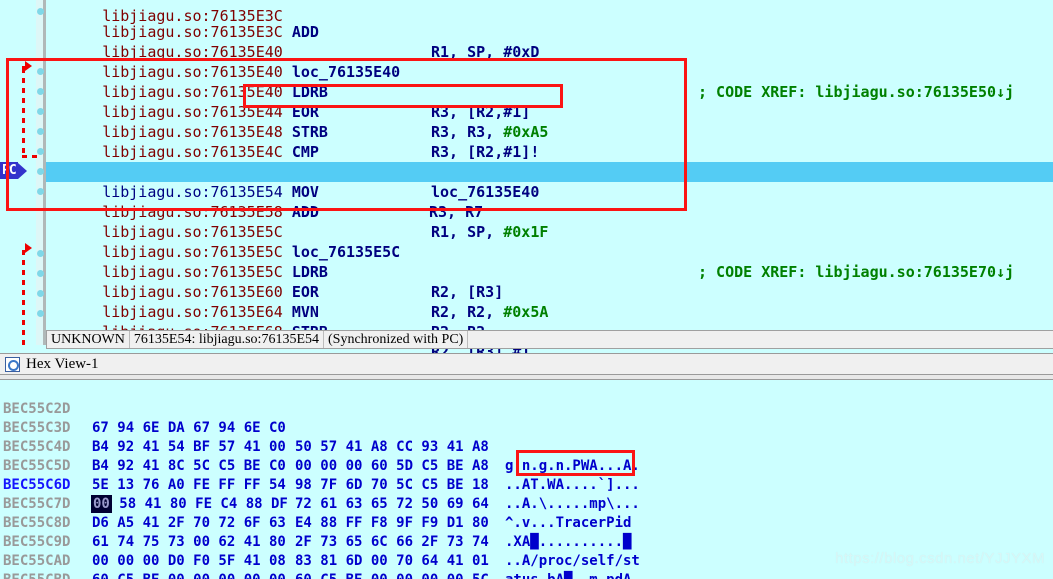  What do you see at coordinates (392, 466) in the screenshot?
I see `hex-row-bytes-right: 00 00 00 60 5D C5 BE A8` at bounding box center [392, 466].